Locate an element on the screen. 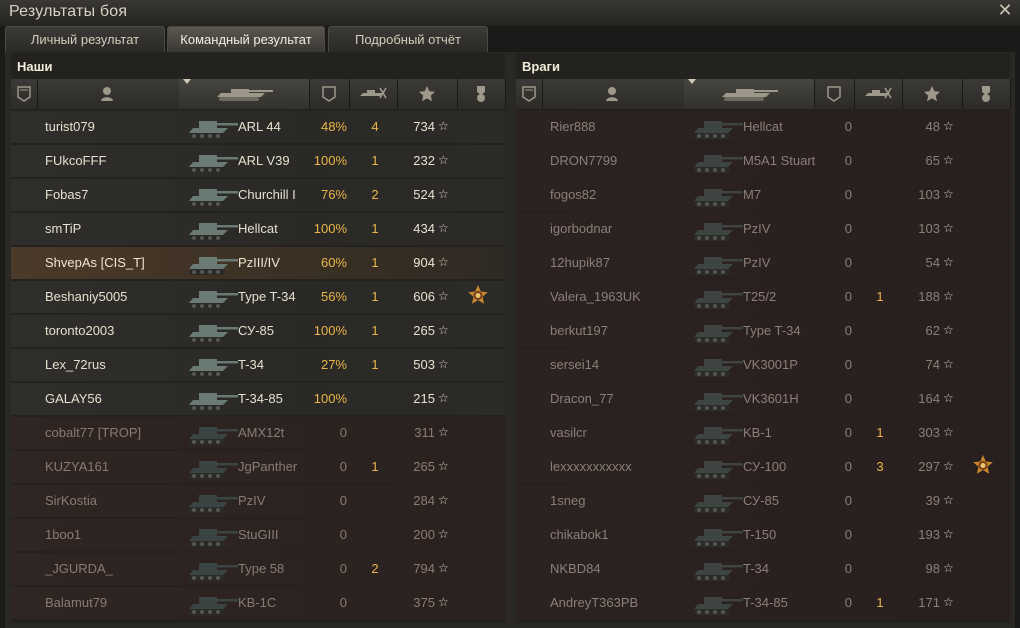 The image size is (1020, 628). enemy-player-row: vasilcr KB-1 0 1 303 ☆ is located at coordinates (763, 433).